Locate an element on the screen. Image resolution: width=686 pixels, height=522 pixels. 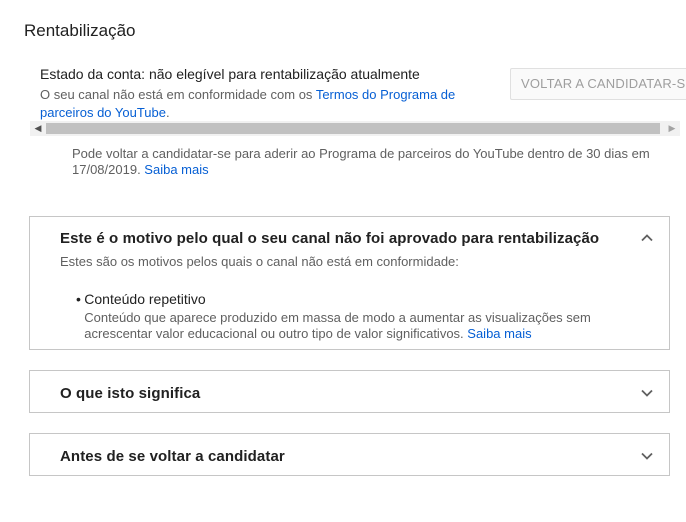
horizontal-scrollbar: ◀ ▶ is located at coordinates (355, 128).